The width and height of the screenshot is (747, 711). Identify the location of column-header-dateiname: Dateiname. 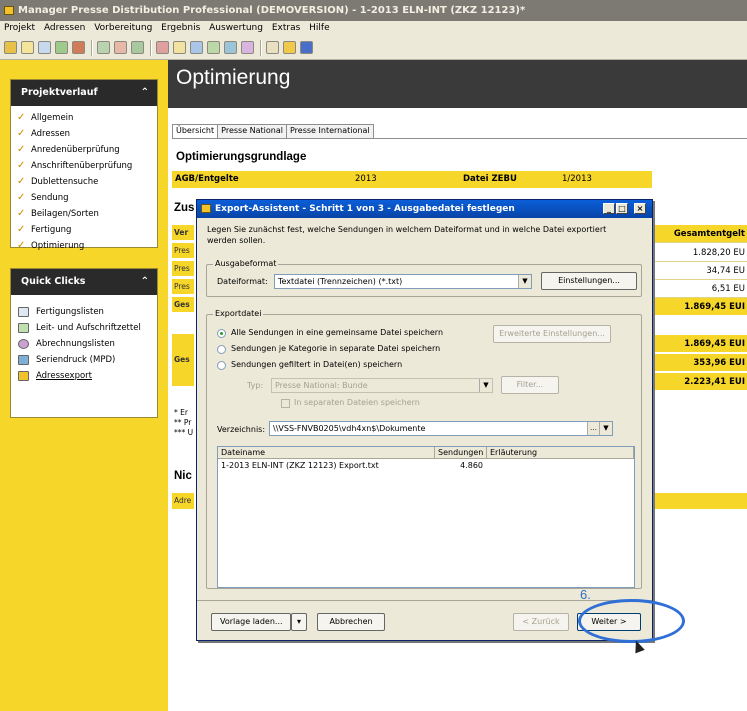
(326, 453).